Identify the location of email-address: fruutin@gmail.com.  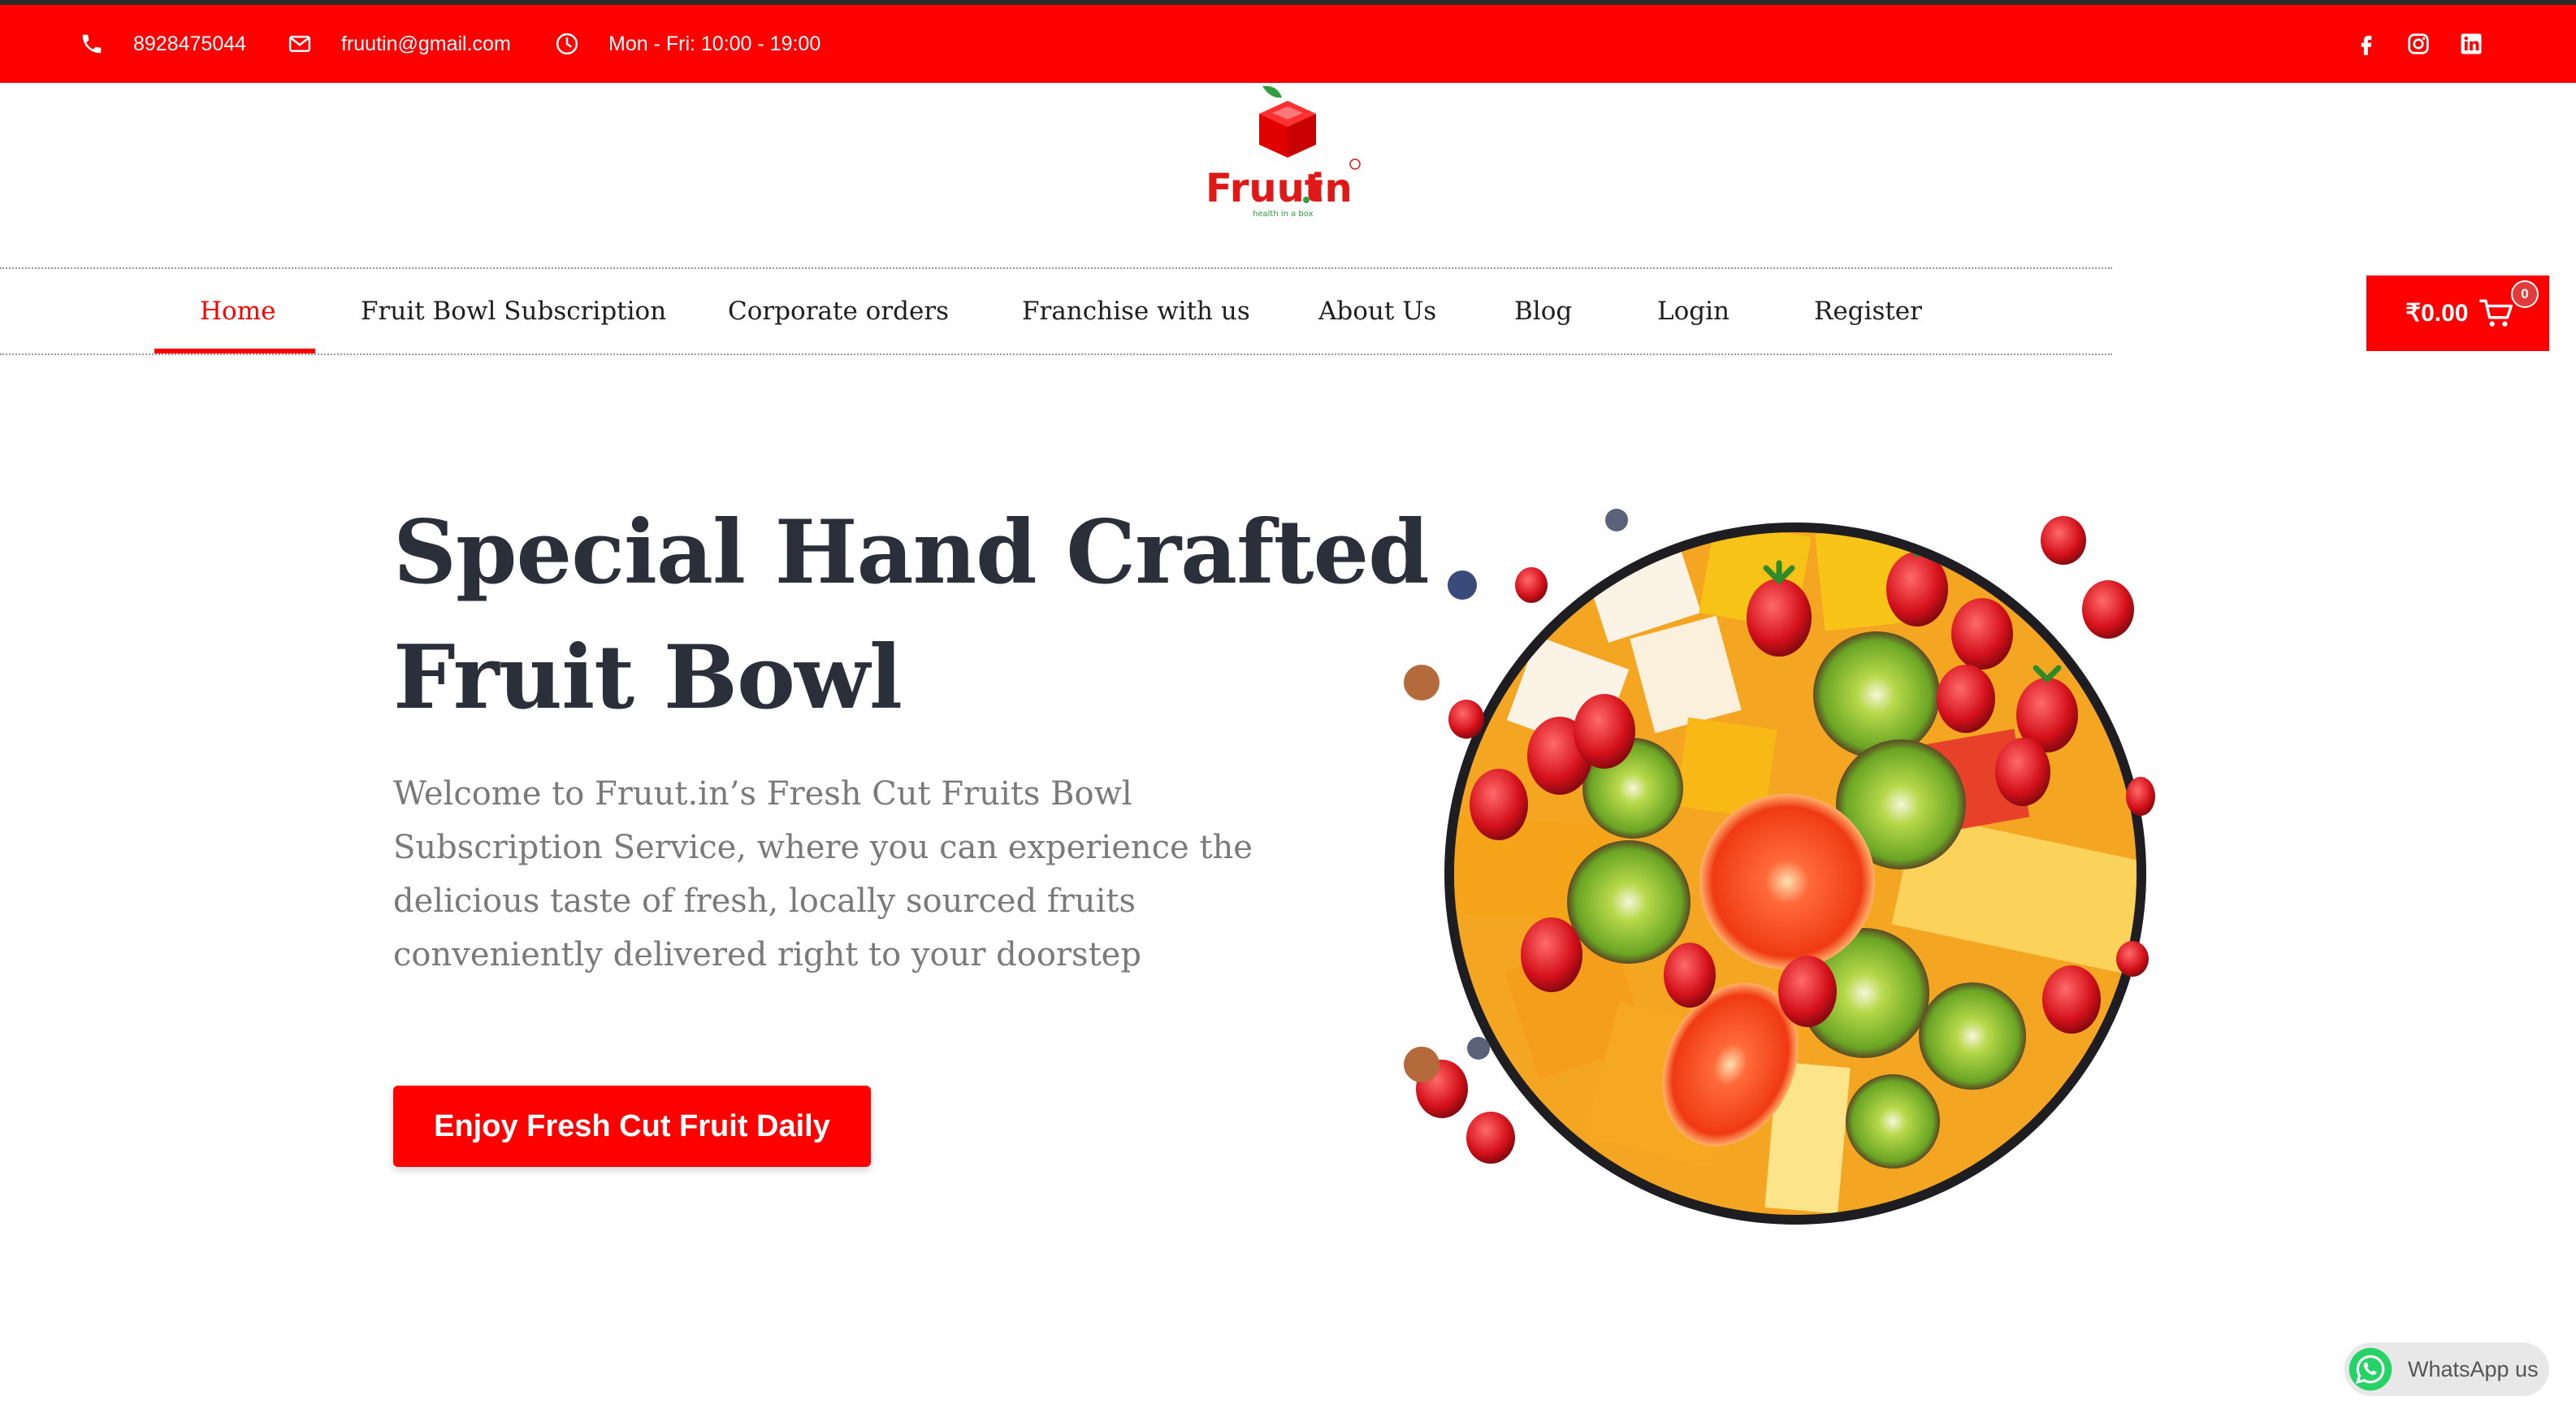
(426, 43).